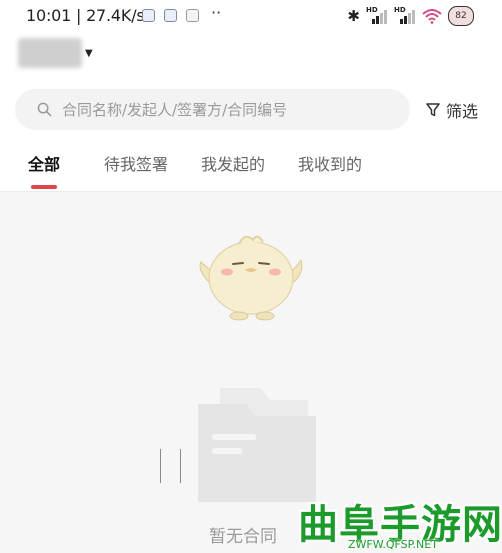 The width and height of the screenshot is (502, 553). Describe the element at coordinates (44, 187) in the screenshot. I see `active-tab-indicator` at that location.